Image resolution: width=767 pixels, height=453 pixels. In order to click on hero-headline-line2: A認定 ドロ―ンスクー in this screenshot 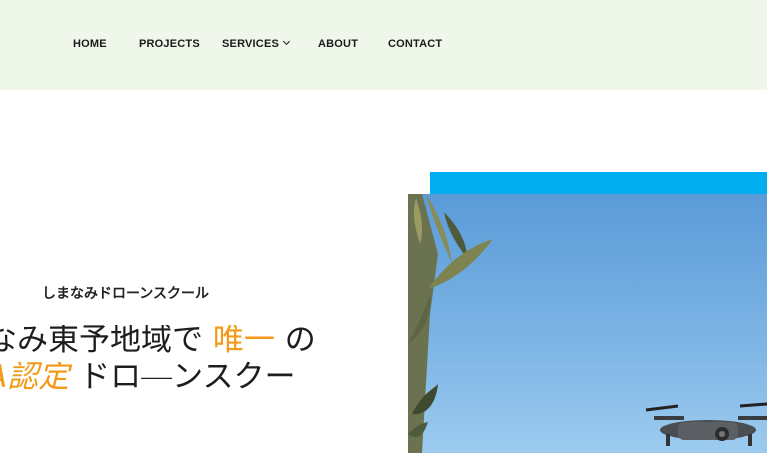, I will do `click(173, 377)`.